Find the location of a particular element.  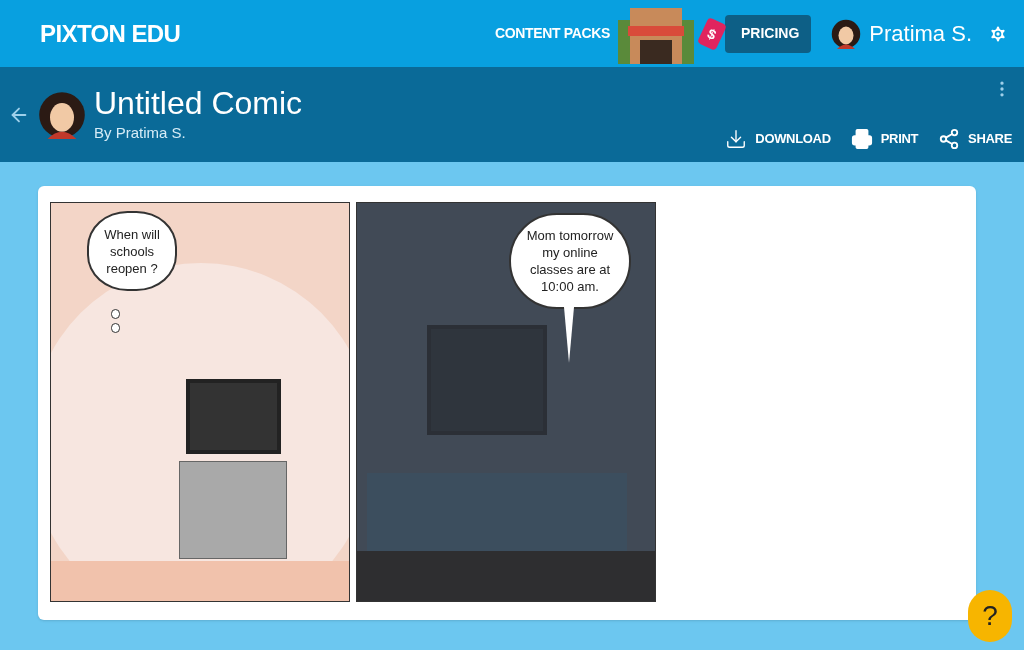

share-button: SHARE is located at coordinates (975, 139).